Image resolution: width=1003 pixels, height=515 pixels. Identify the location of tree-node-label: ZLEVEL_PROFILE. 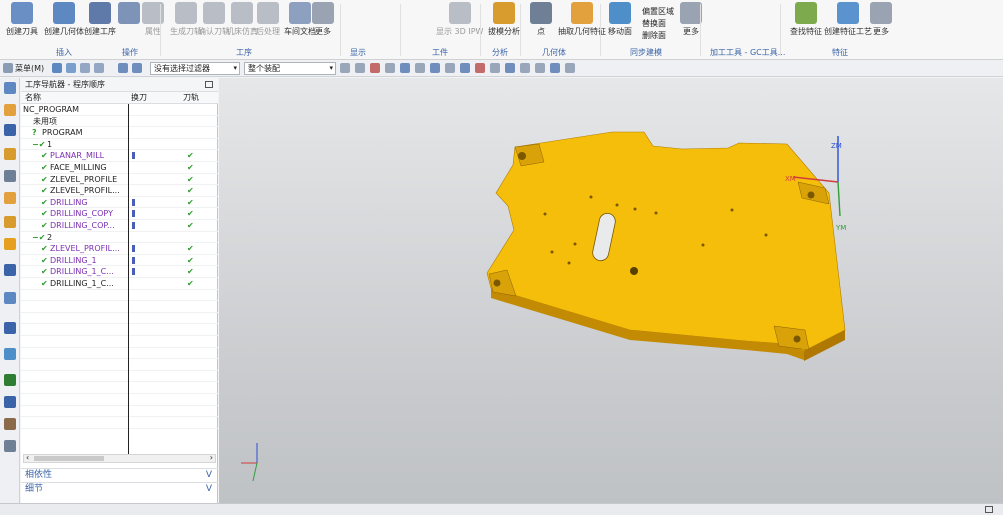
(83, 180).